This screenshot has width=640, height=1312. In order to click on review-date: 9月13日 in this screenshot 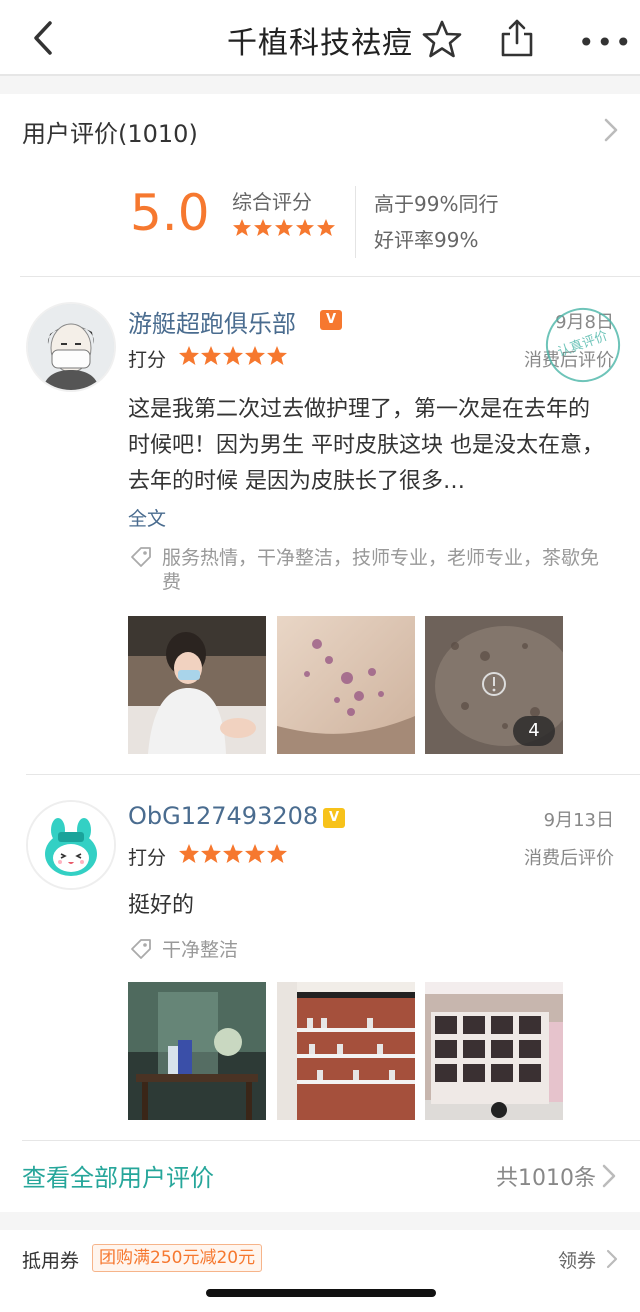, I will do `click(578, 820)`.